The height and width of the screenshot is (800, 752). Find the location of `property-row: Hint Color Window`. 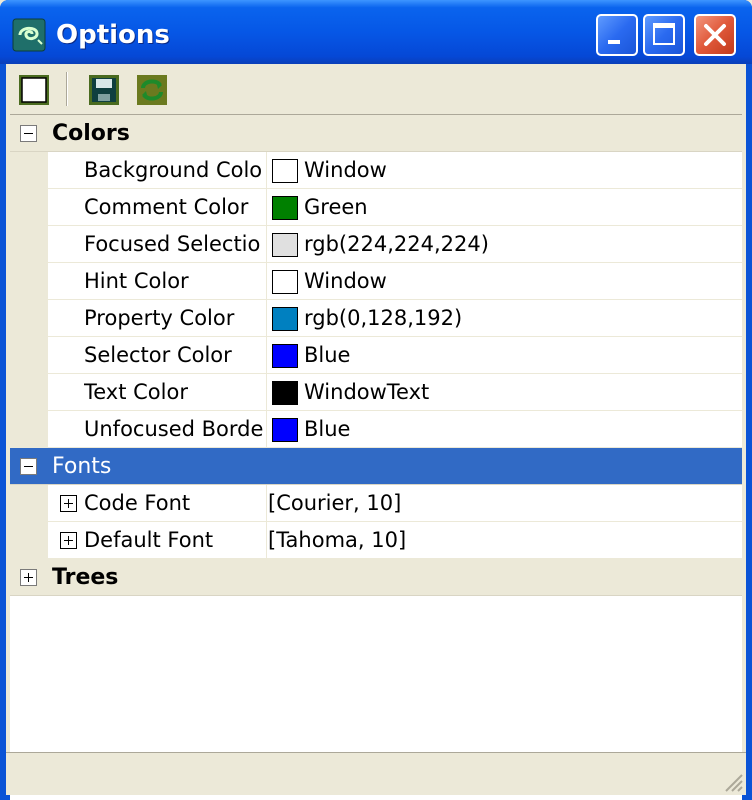

property-row: Hint Color Window is located at coordinates (376, 281).